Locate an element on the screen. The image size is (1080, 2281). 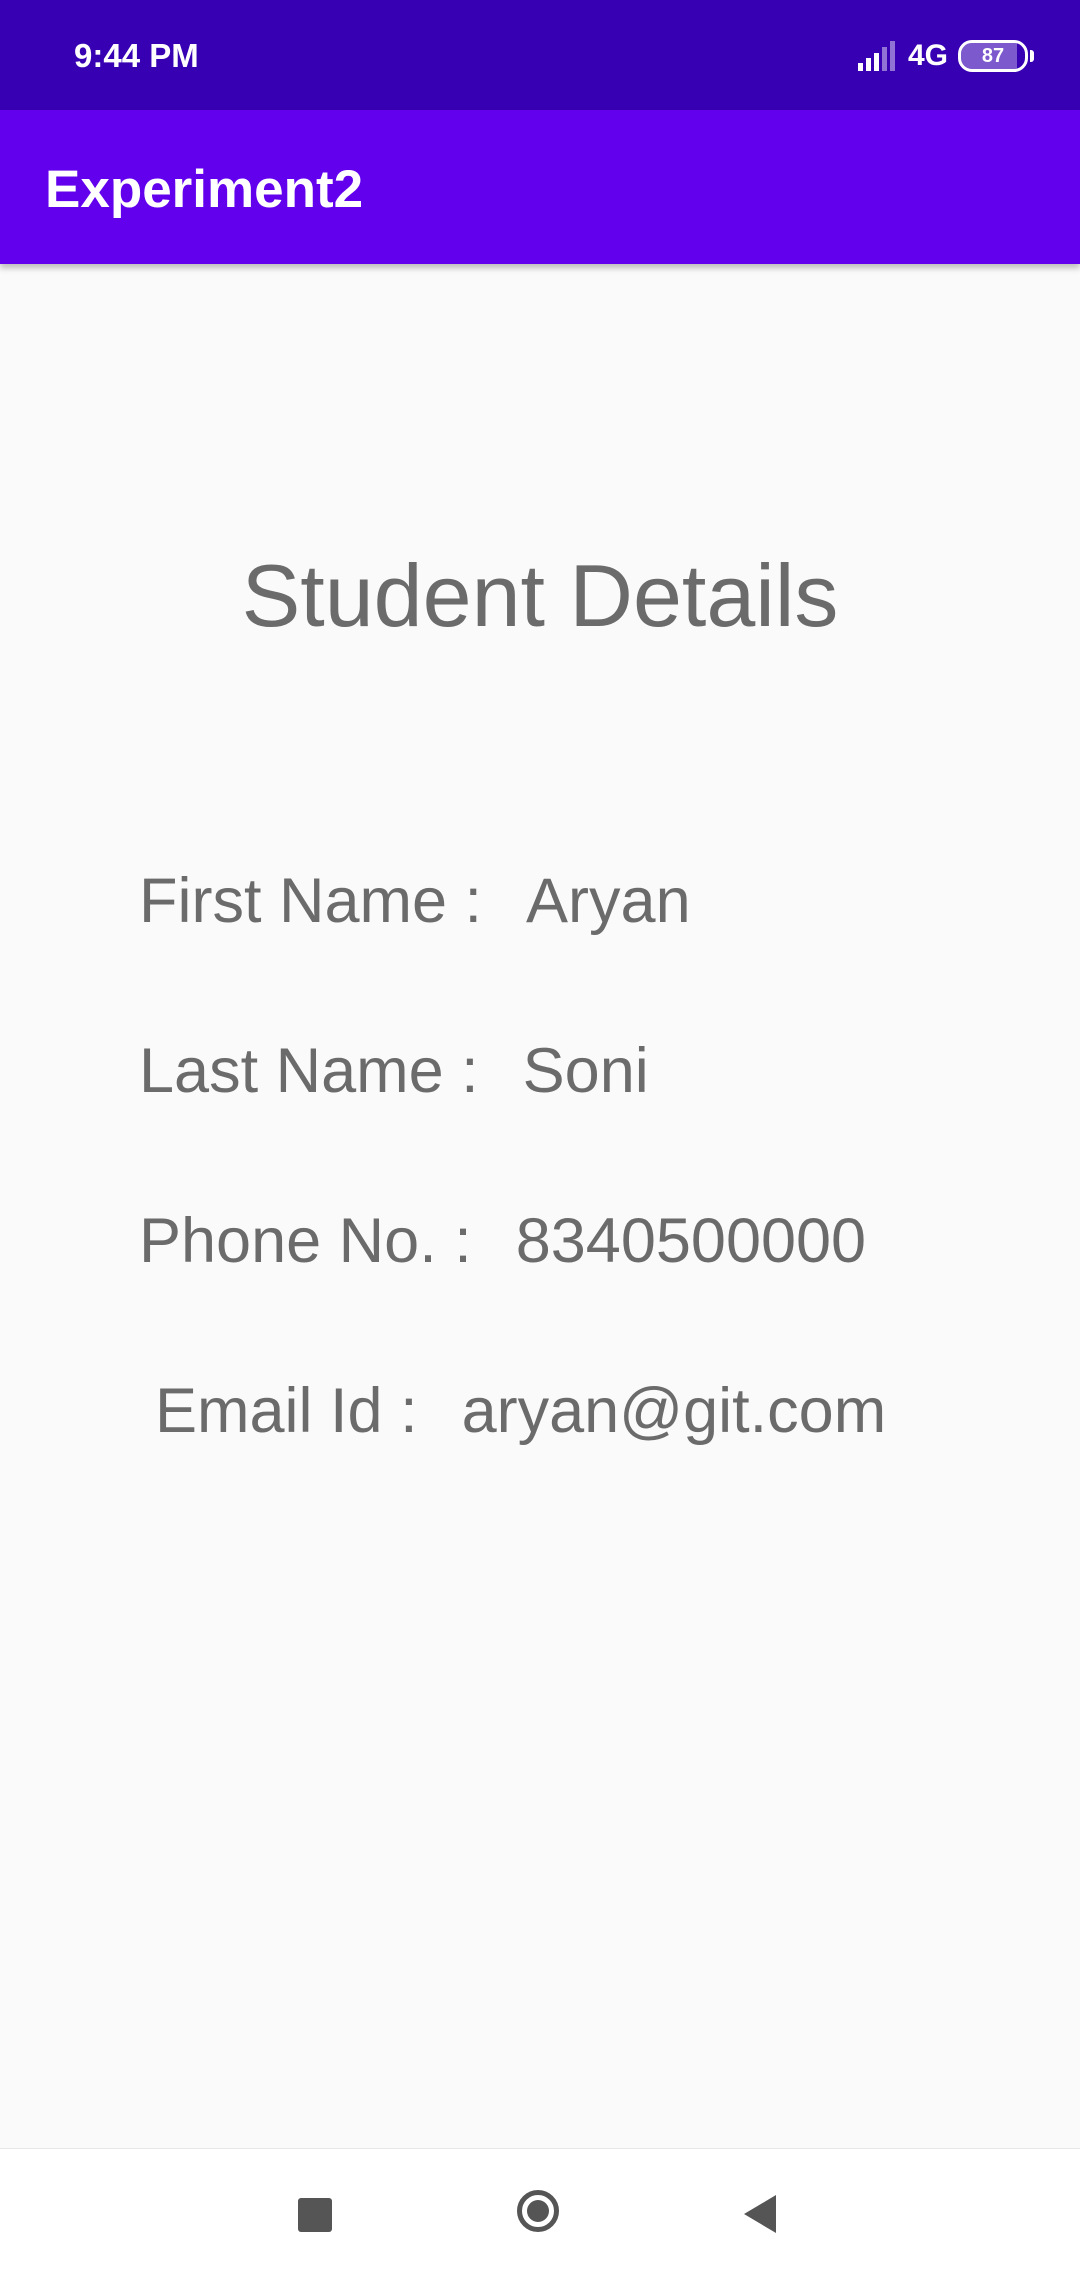
signal-bars-icon is located at coordinates (877, 56).